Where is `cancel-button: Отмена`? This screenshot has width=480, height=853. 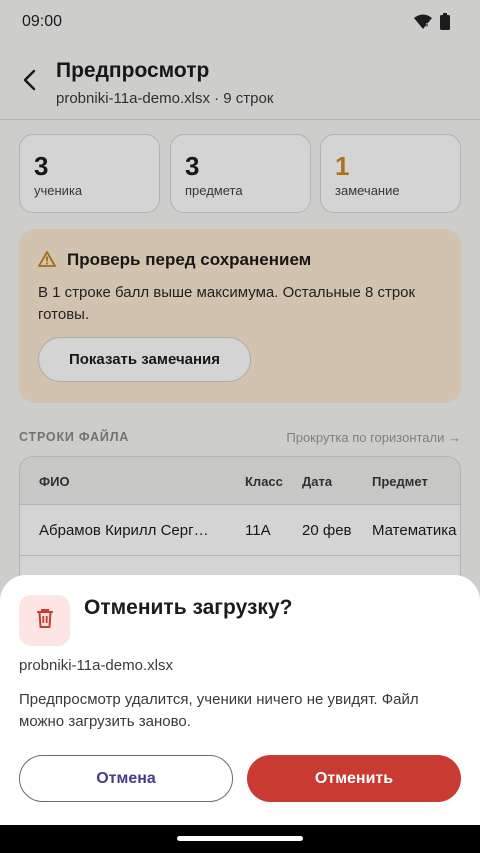
cancel-button: Отмена is located at coordinates (126, 778).